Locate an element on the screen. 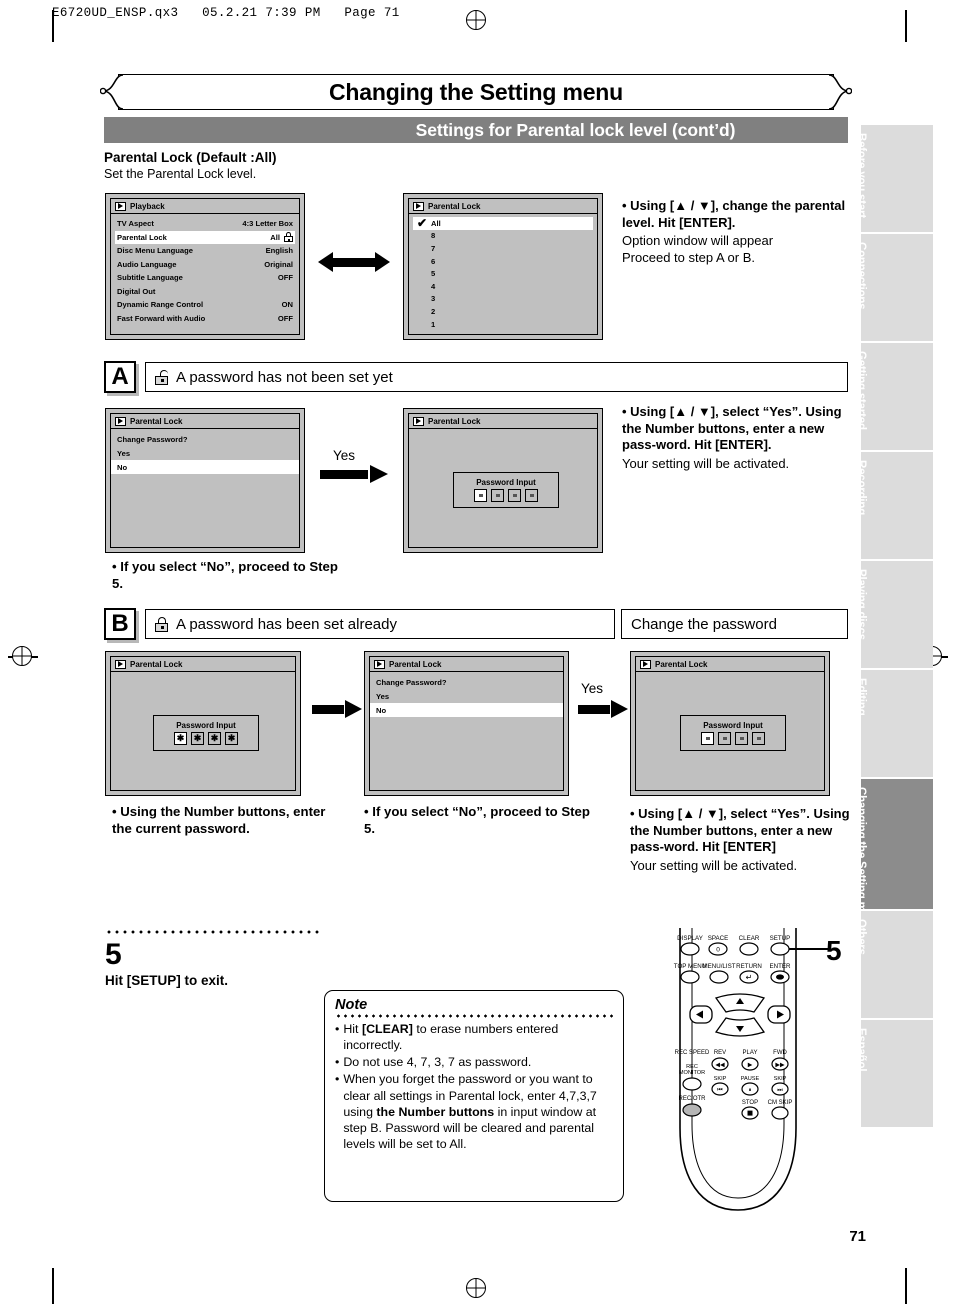 This screenshot has width=954, height=1315. osd-row-disc-menu-language: Disc Menu Language English is located at coordinates (205, 251).